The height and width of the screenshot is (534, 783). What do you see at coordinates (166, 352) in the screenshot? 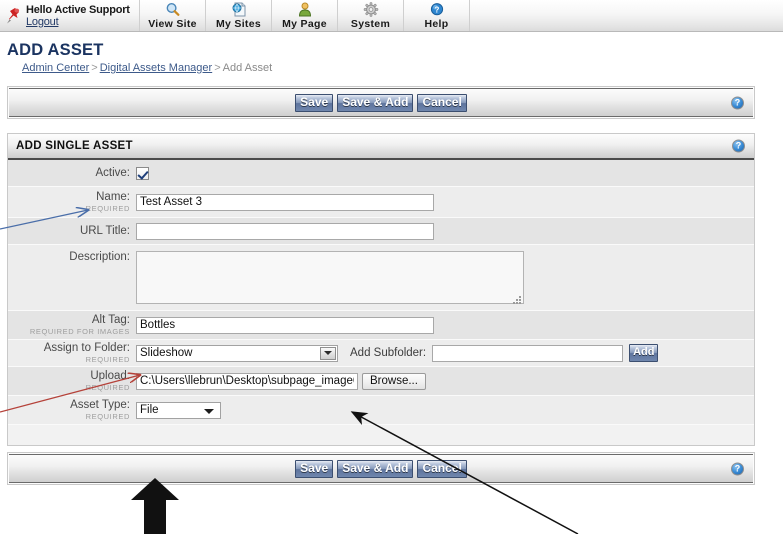
I see `assign-folder-selected-value: Slideshow` at bounding box center [166, 352].